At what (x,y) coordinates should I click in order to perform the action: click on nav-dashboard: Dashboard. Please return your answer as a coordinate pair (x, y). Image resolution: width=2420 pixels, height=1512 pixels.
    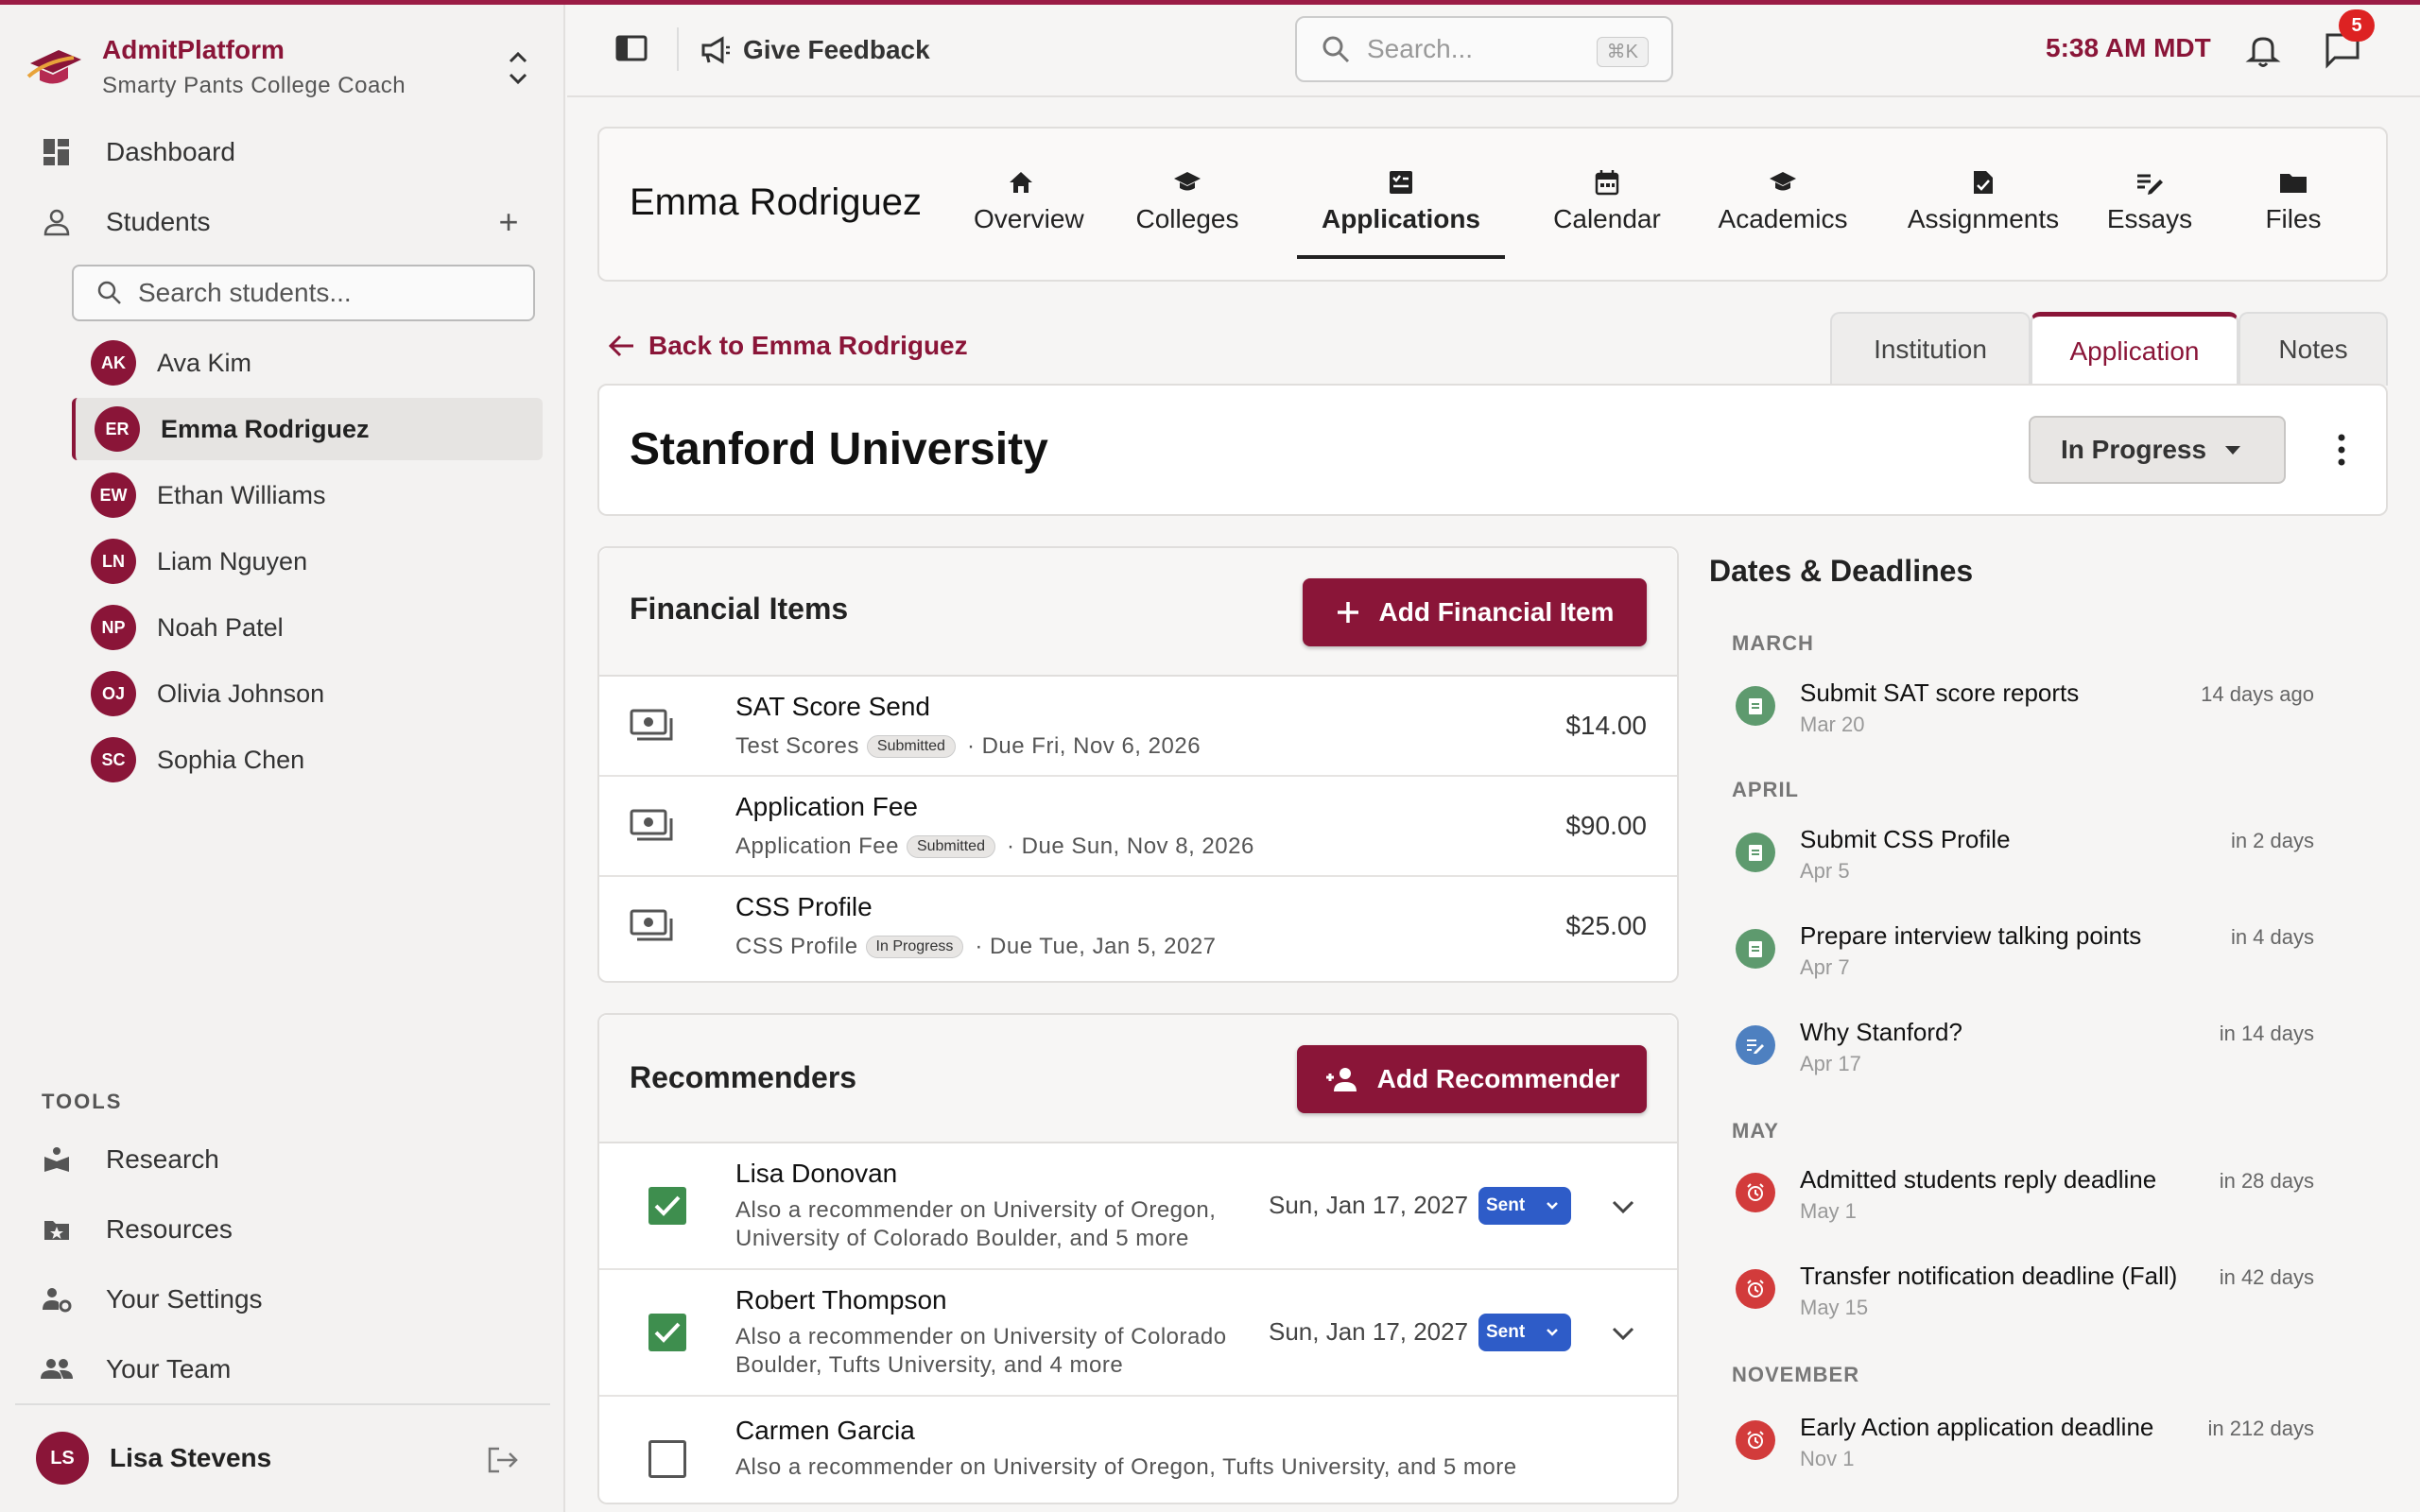
    Looking at the image, I should click on (288, 152).